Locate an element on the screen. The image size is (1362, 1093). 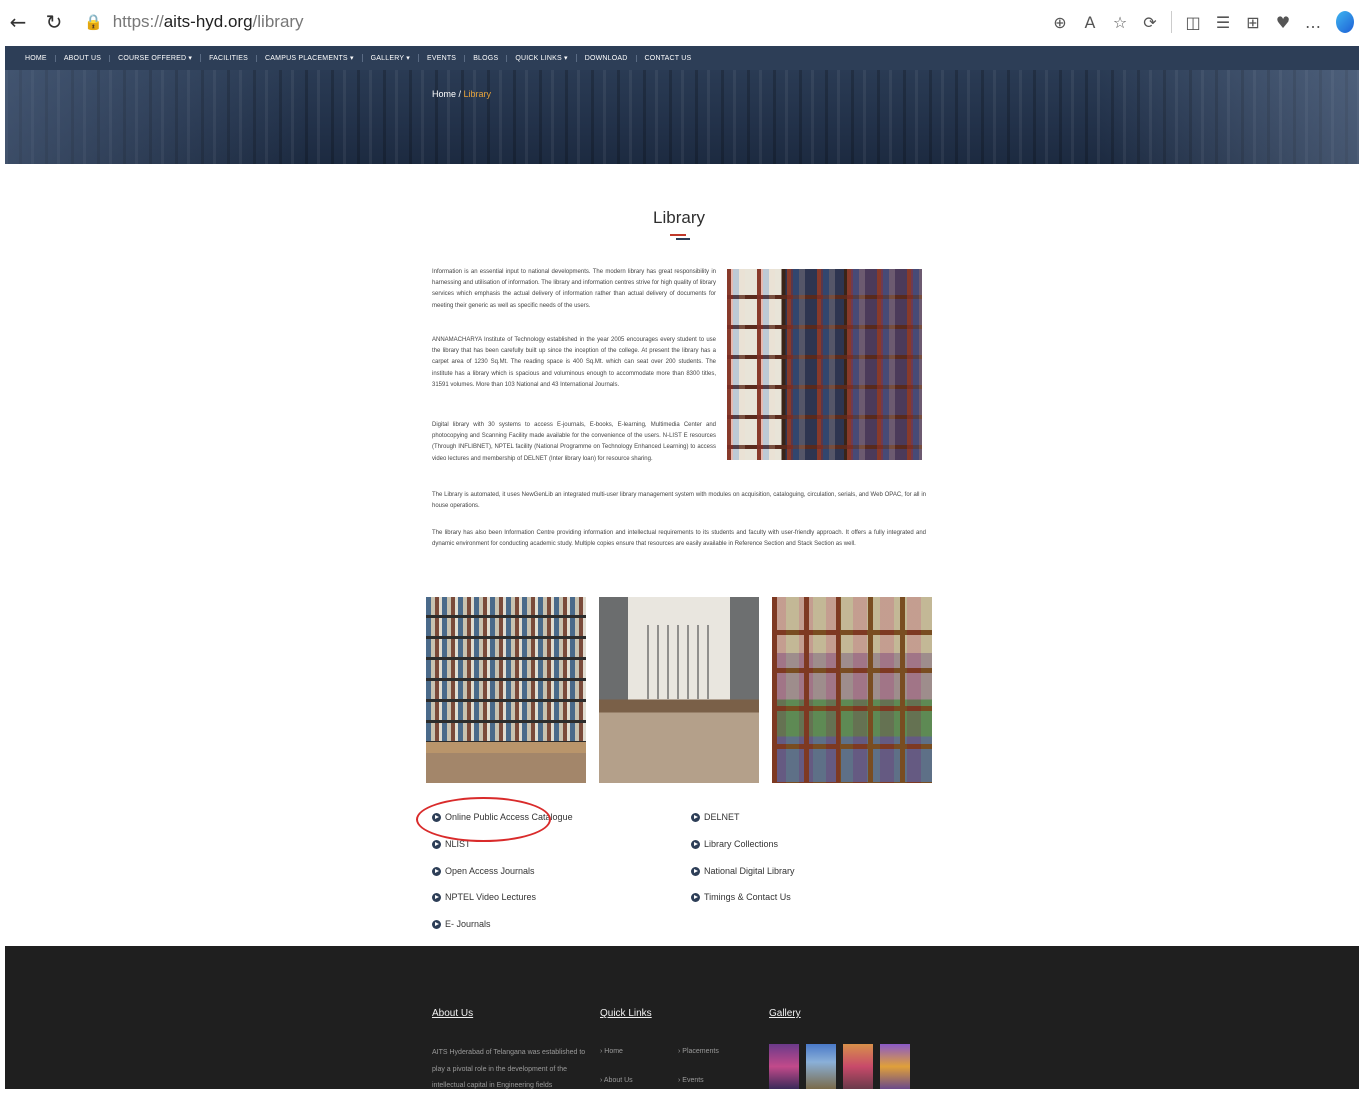
url-text: https://aits-hyd.org/library is located at coordinates (208, 22).